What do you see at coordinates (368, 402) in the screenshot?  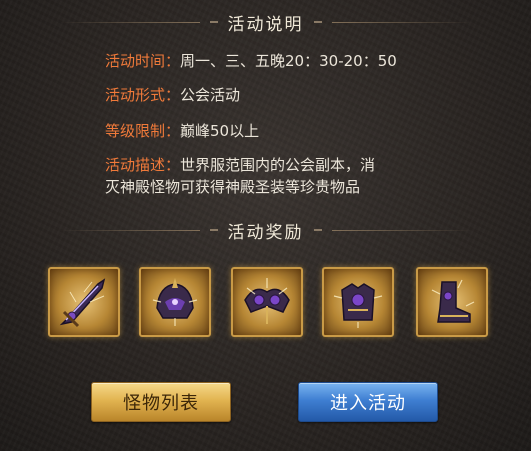 I see `enter-activity-button: 进入活动` at bounding box center [368, 402].